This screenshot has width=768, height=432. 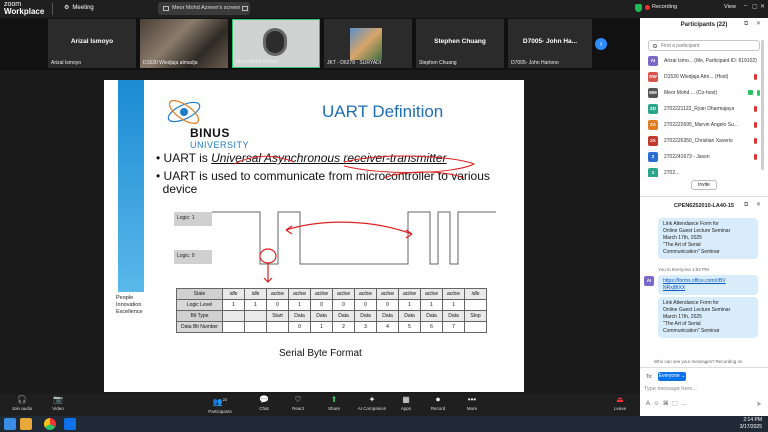 What do you see at coordinates (204, 8) in the screenshot?
I see `screen-share-indicator: Meor Mohd Azreen's screen` at bounding box center [204, 8].